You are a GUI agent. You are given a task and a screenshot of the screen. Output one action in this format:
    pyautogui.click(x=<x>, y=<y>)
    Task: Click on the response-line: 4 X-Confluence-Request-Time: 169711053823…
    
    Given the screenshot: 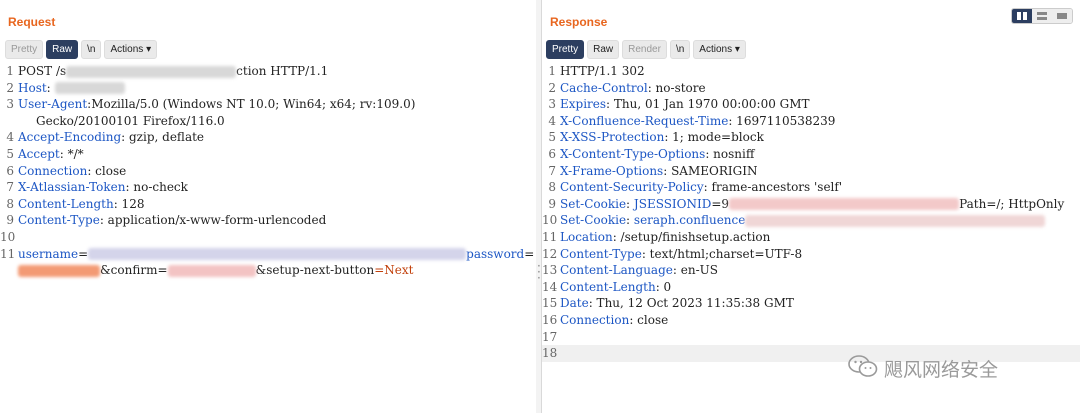 What is the action you would take?
    pyautogui.click(x=811, y=121)
    